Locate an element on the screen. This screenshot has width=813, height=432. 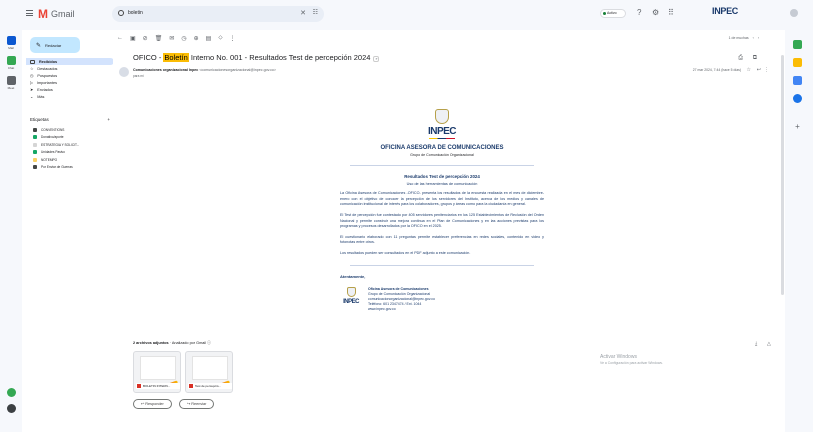
add-addon-icon: + is located at coordinates (797, 126).